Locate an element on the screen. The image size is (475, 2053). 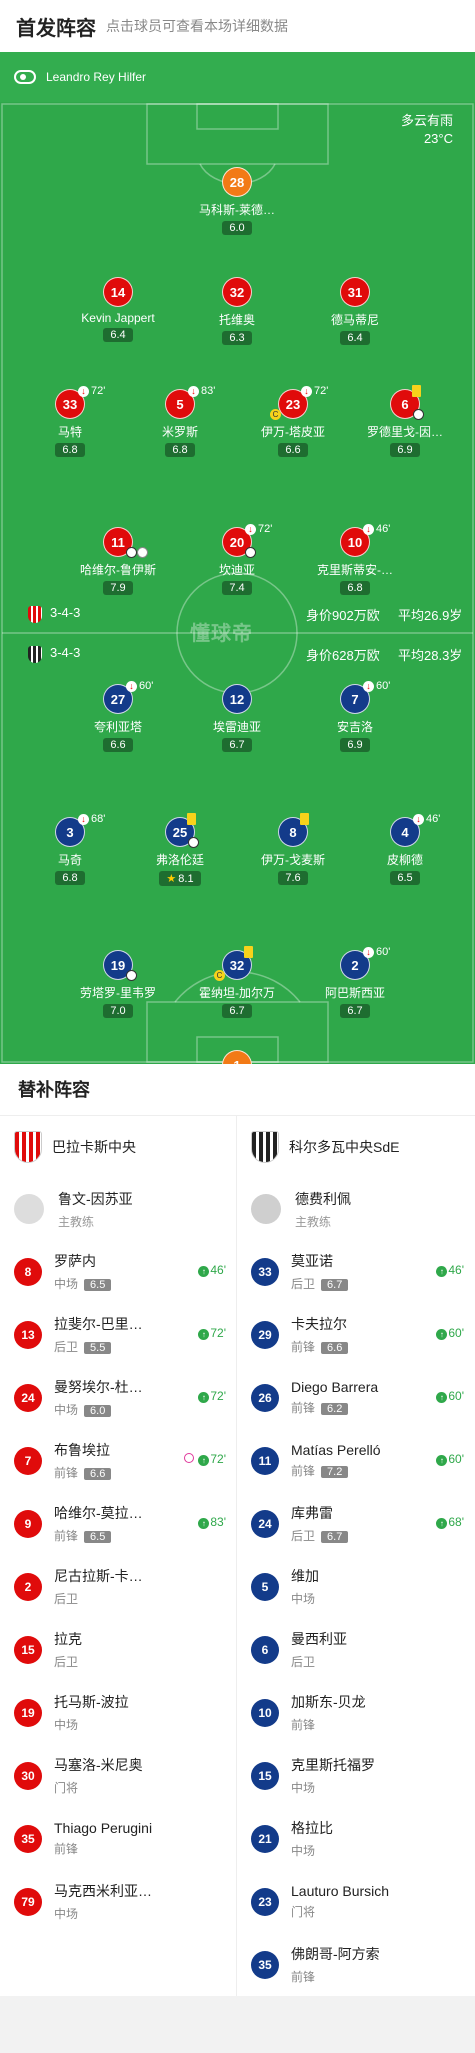
home-player: 32 托维奥 6.3 is located at coordinates (237, 311).